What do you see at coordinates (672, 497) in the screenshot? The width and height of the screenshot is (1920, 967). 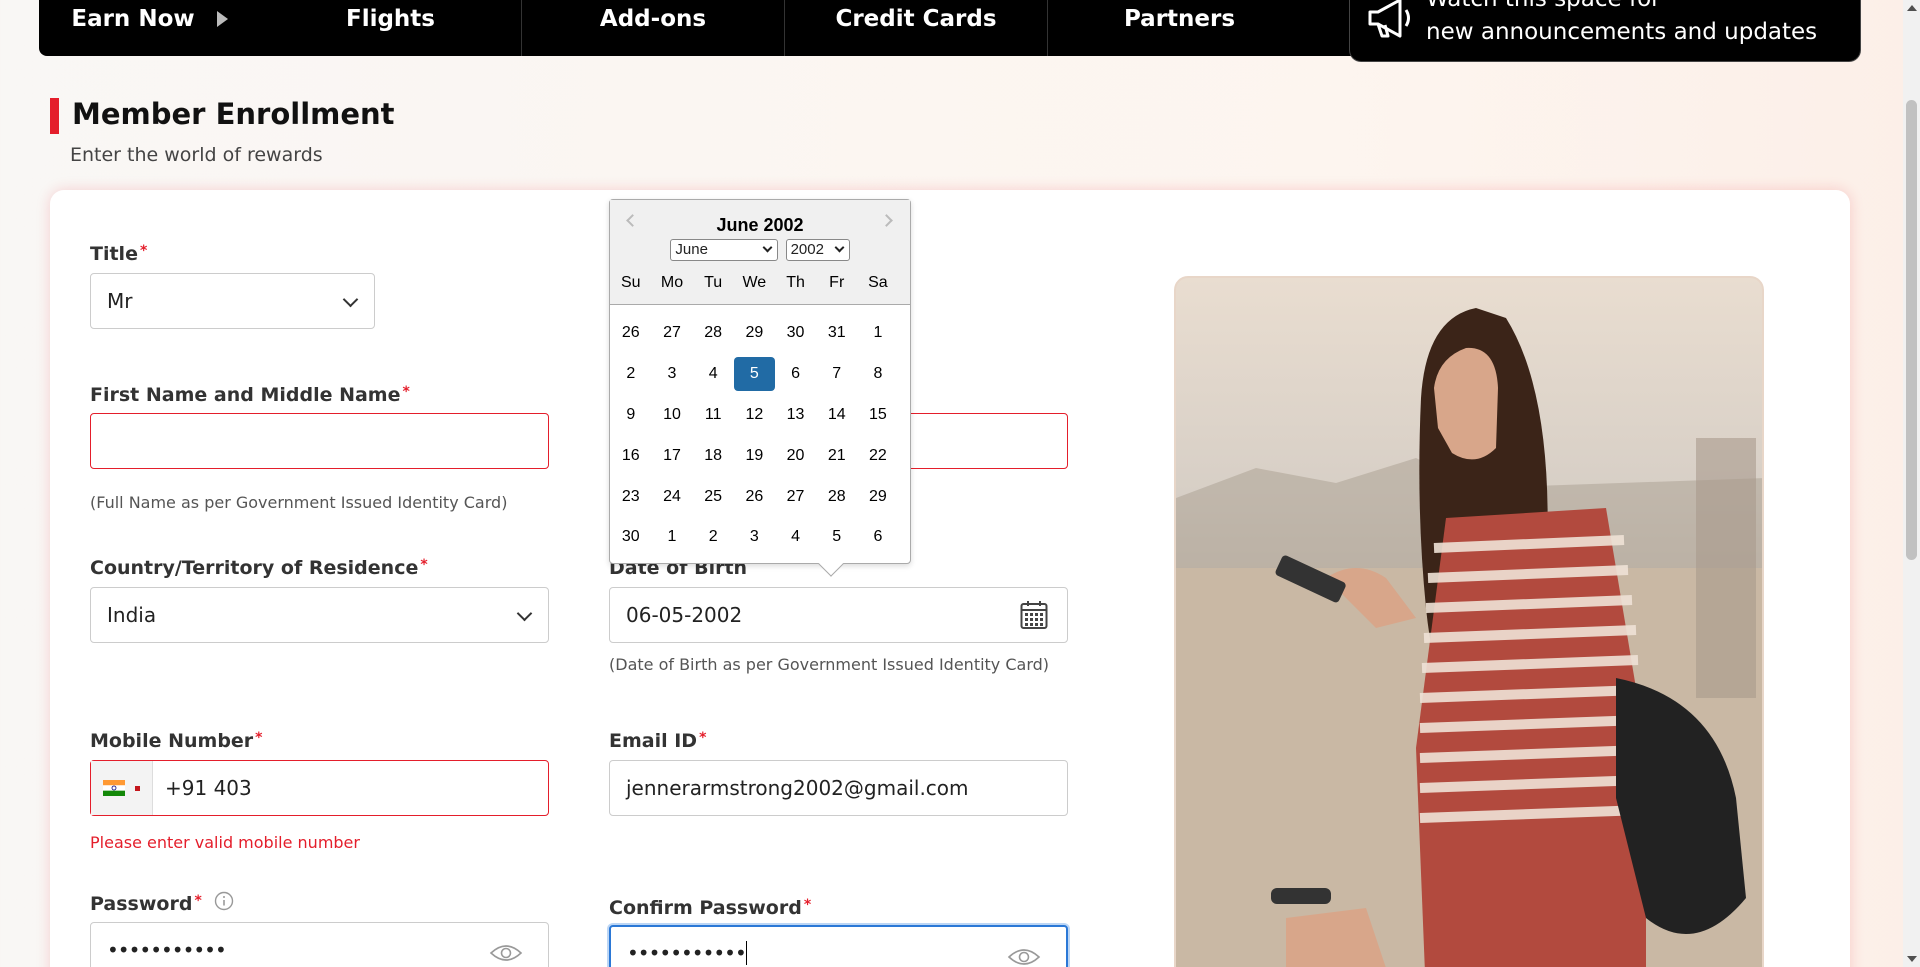 I see `calendar-day: 24` at bounding box center [672, 497].